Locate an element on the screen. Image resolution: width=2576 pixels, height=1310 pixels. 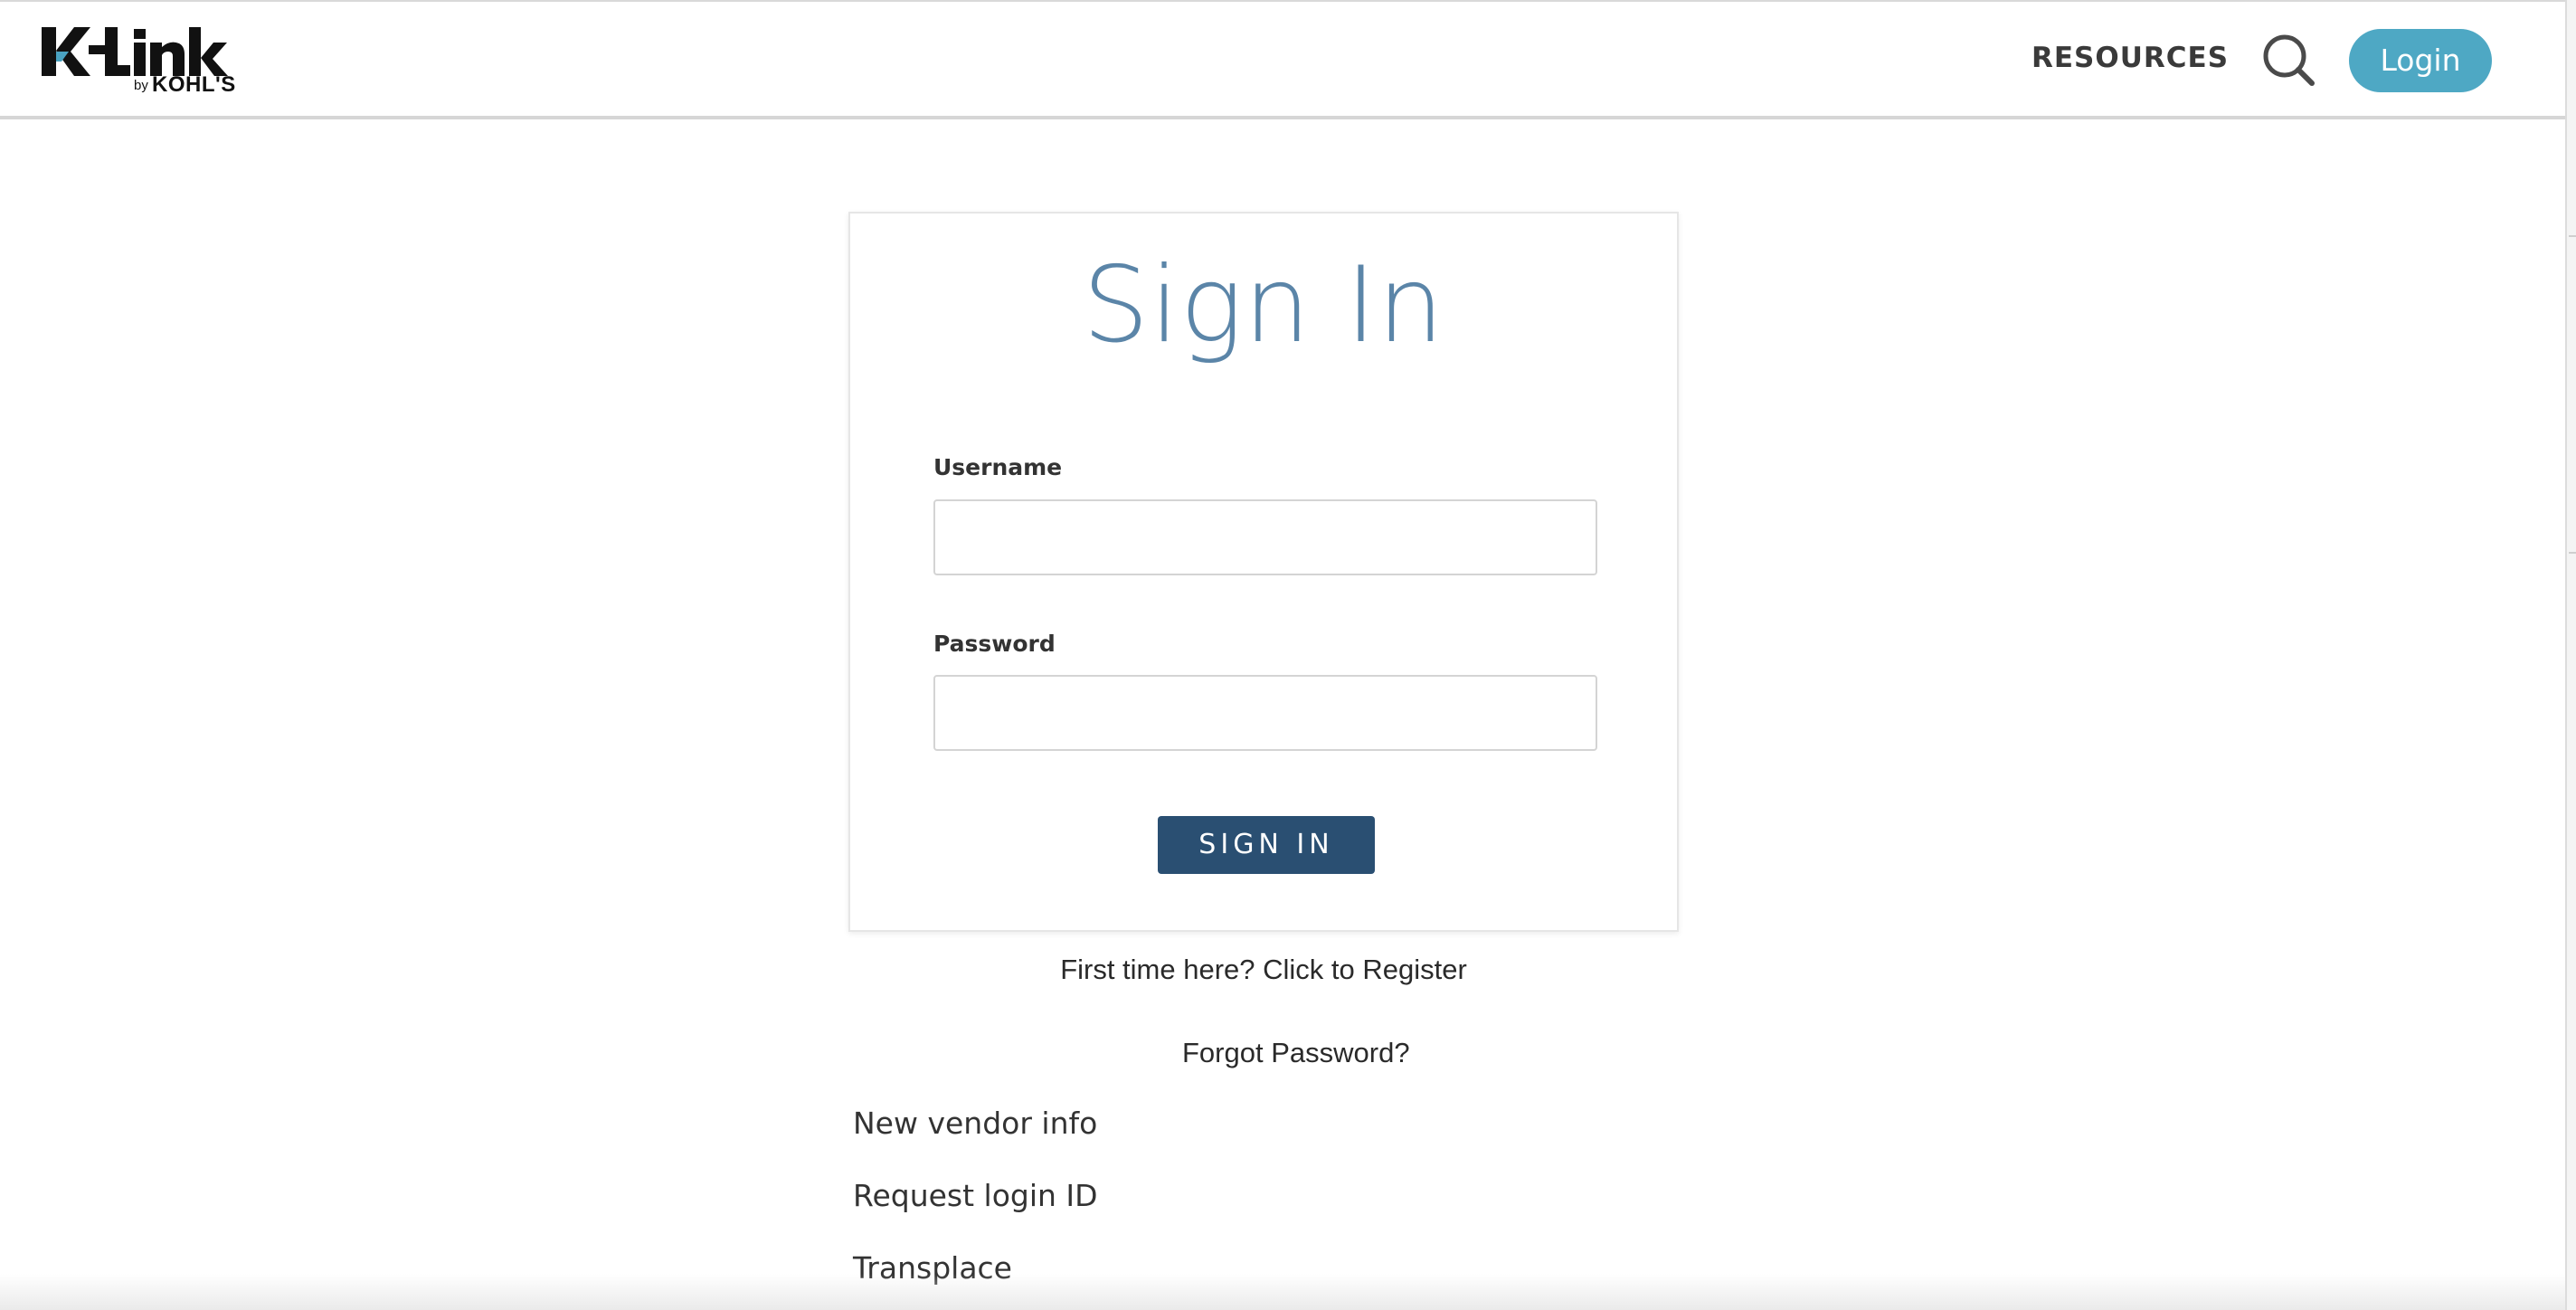
page-scrollbar is located at coordinates (2571, 655).